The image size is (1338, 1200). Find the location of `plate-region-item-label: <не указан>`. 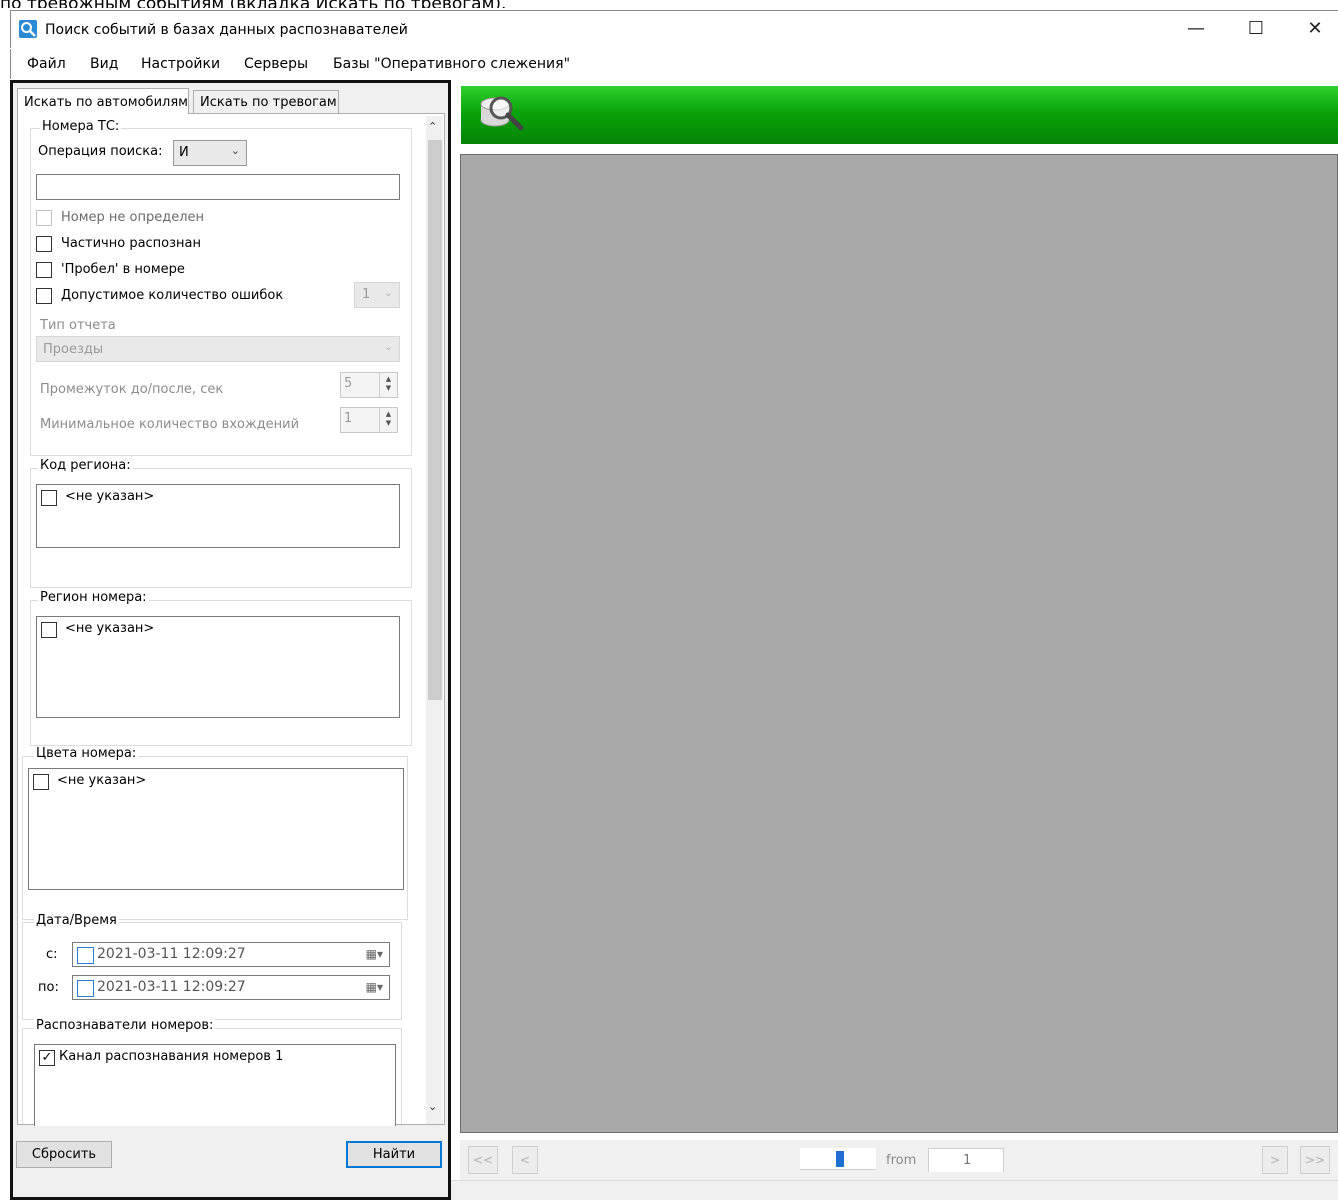

plate-region-item-label: <не указан> is located at coordinates (110, 628).